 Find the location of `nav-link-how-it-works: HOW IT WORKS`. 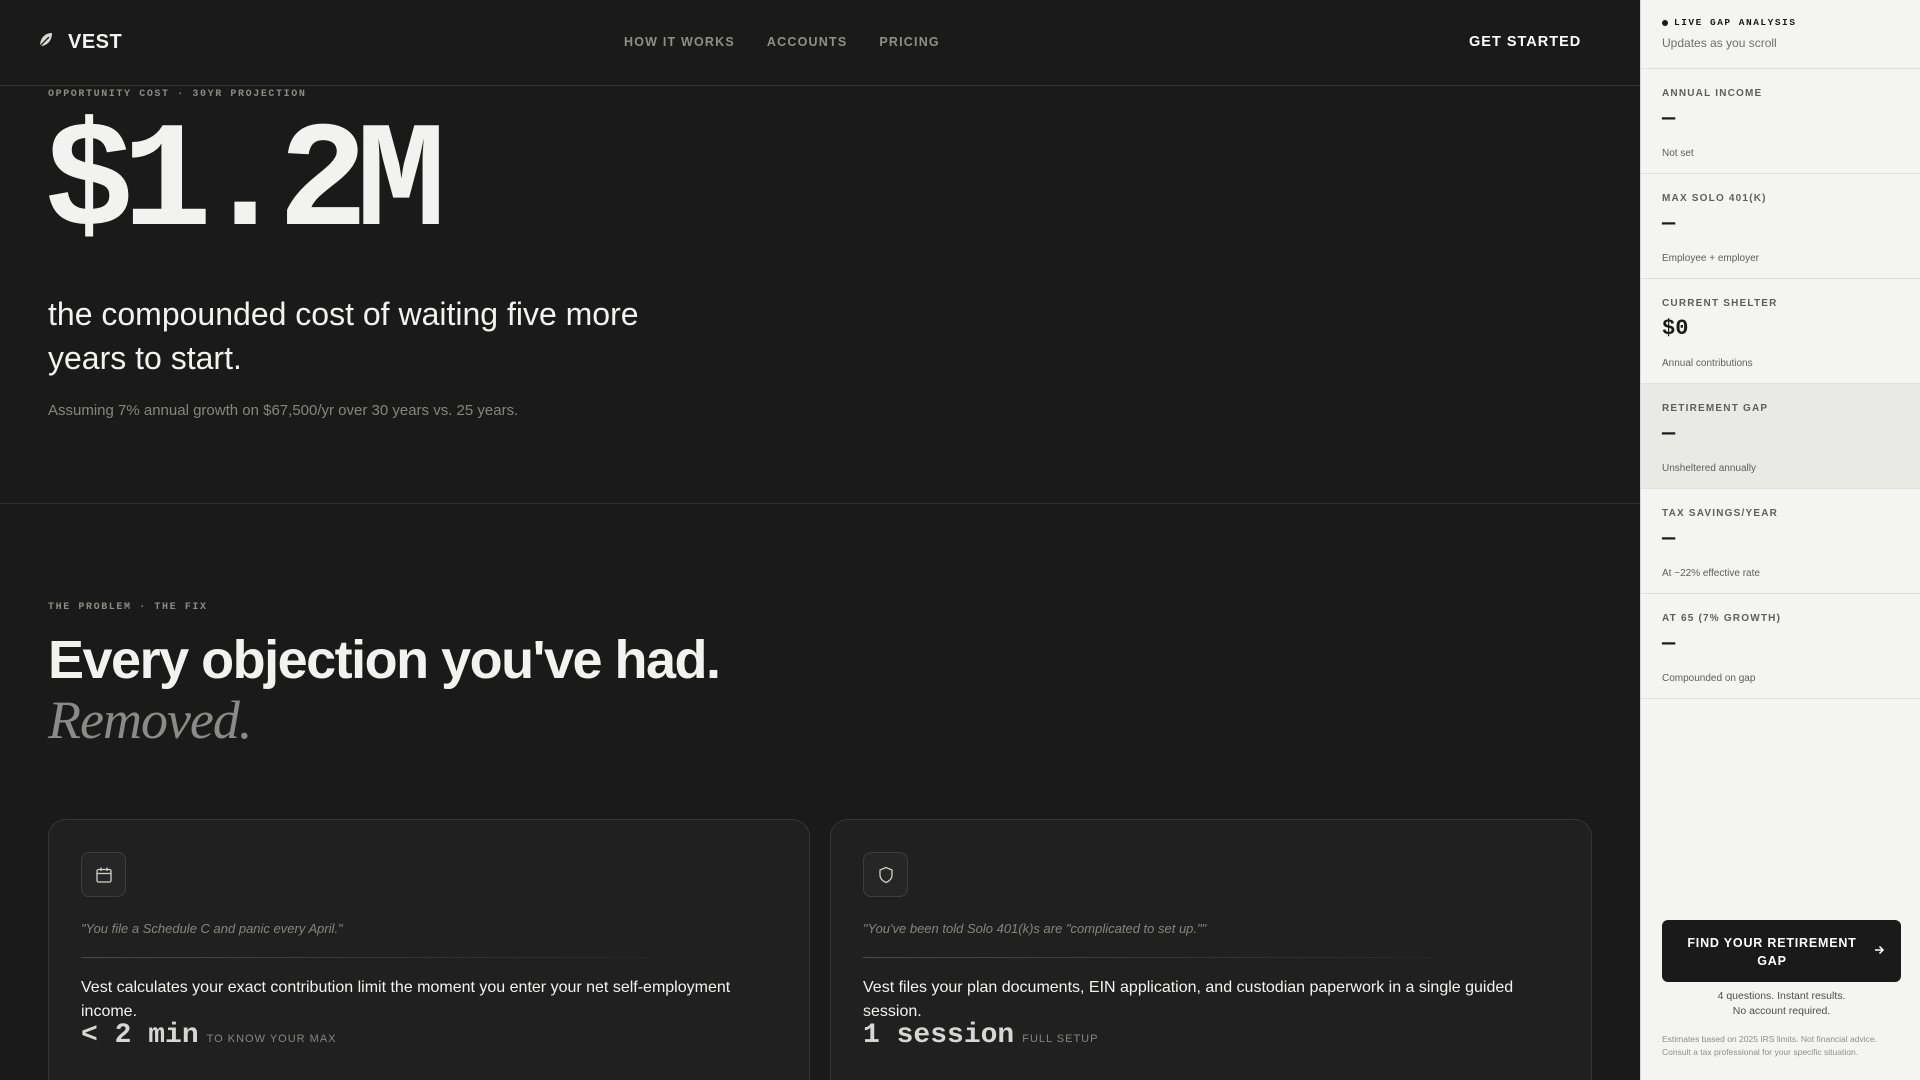

nav-link-how-it-works: HOW IT WORKS is located at coordinates (679, 42).